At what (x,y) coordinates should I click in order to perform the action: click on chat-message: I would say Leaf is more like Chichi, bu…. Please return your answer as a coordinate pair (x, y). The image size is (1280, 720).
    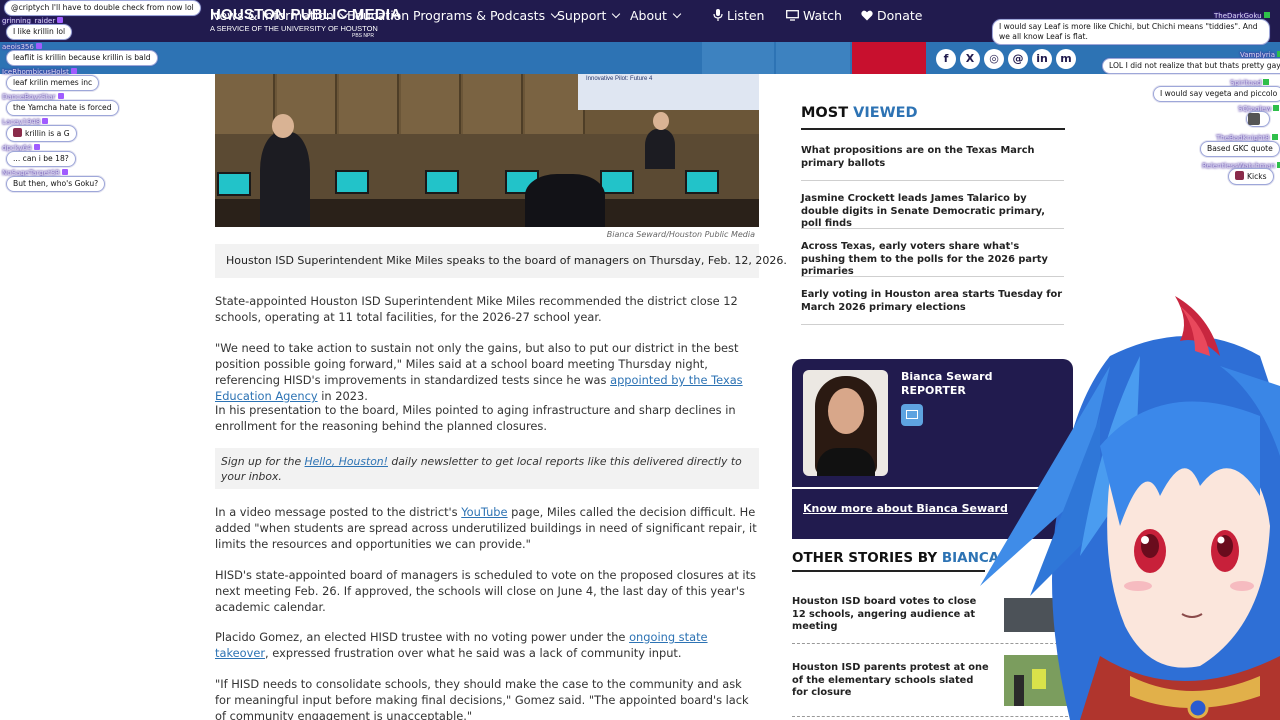
    Looking at the image, I should click on (1131, 32).